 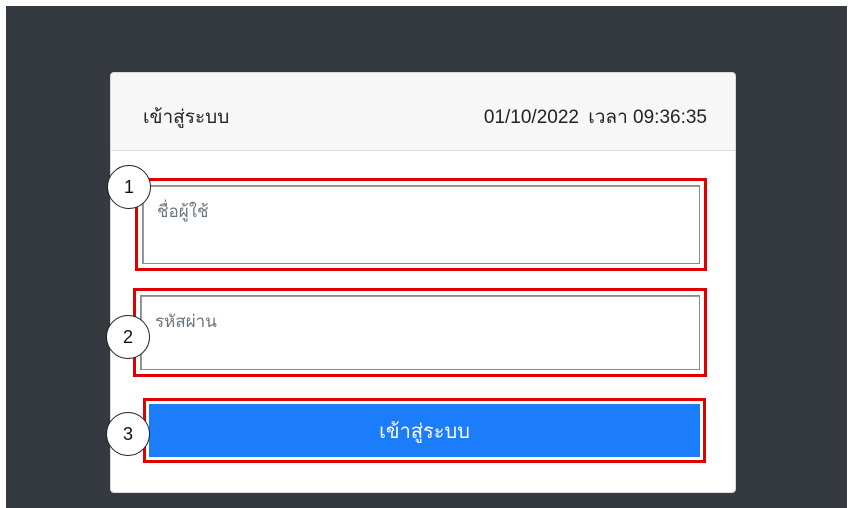 I want to click on username-field-box, so click(x=421, y=224).